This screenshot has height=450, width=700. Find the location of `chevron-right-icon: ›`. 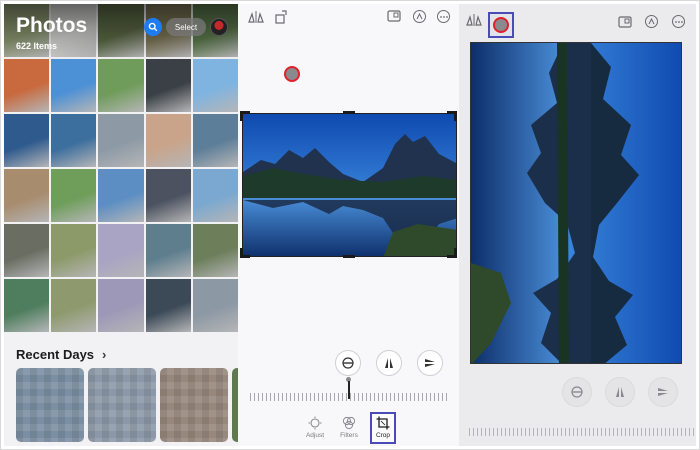

chevron-right-icon: › is located at coordinates (104, 354).